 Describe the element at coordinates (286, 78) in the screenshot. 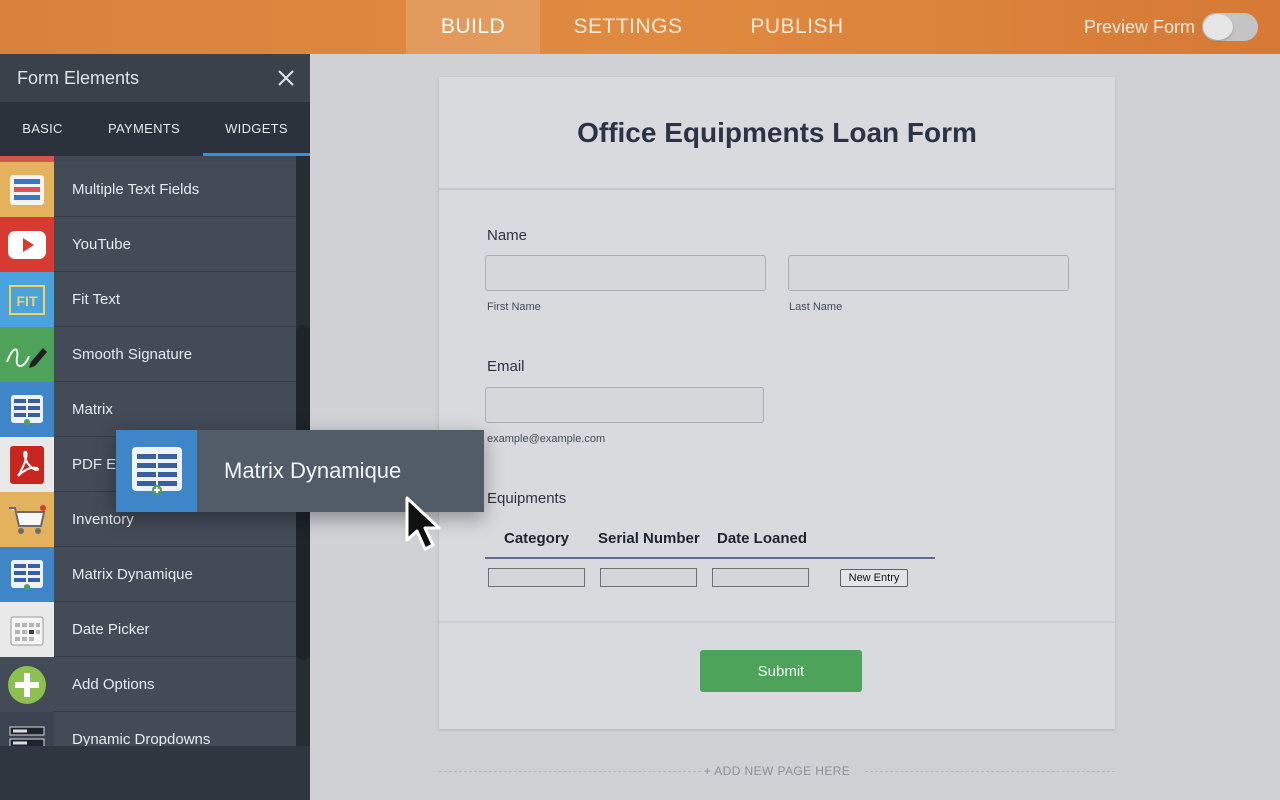

I see `close-icon` at that location.